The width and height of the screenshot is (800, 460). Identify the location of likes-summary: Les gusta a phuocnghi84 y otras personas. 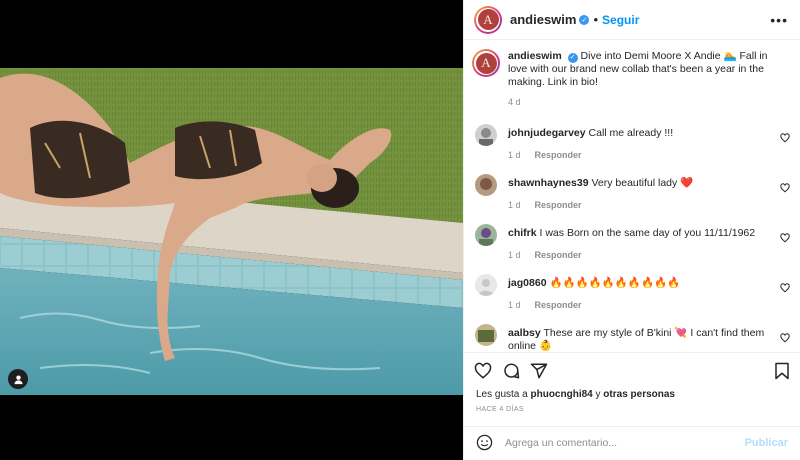
(632, 394).